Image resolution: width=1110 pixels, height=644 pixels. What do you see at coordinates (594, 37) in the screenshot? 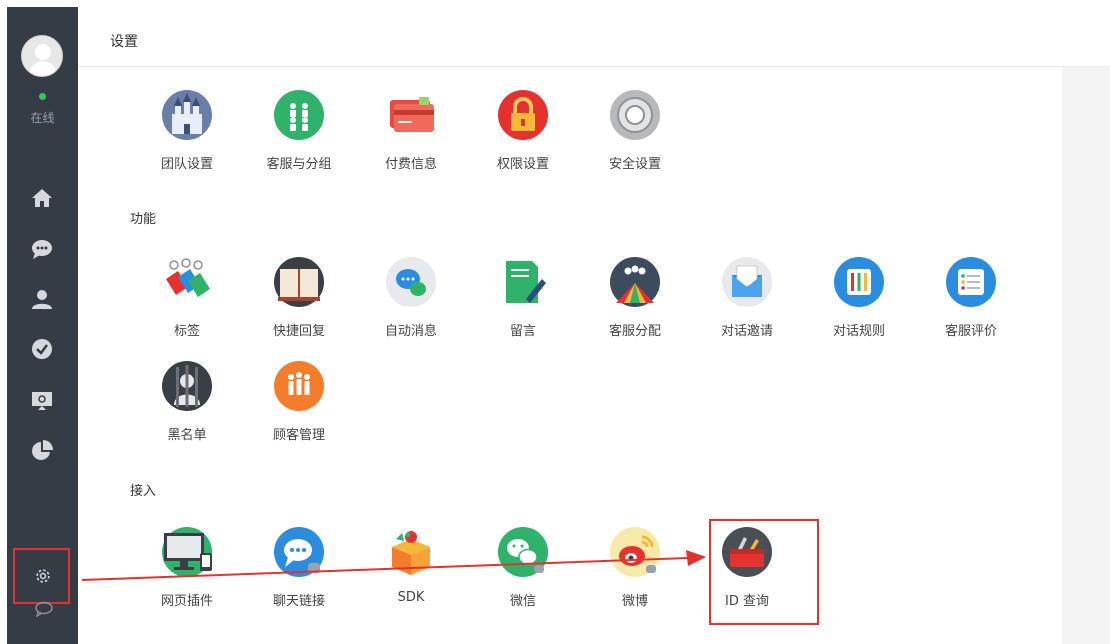
I see `page-header: 设置` at bounding box center [594, 37].